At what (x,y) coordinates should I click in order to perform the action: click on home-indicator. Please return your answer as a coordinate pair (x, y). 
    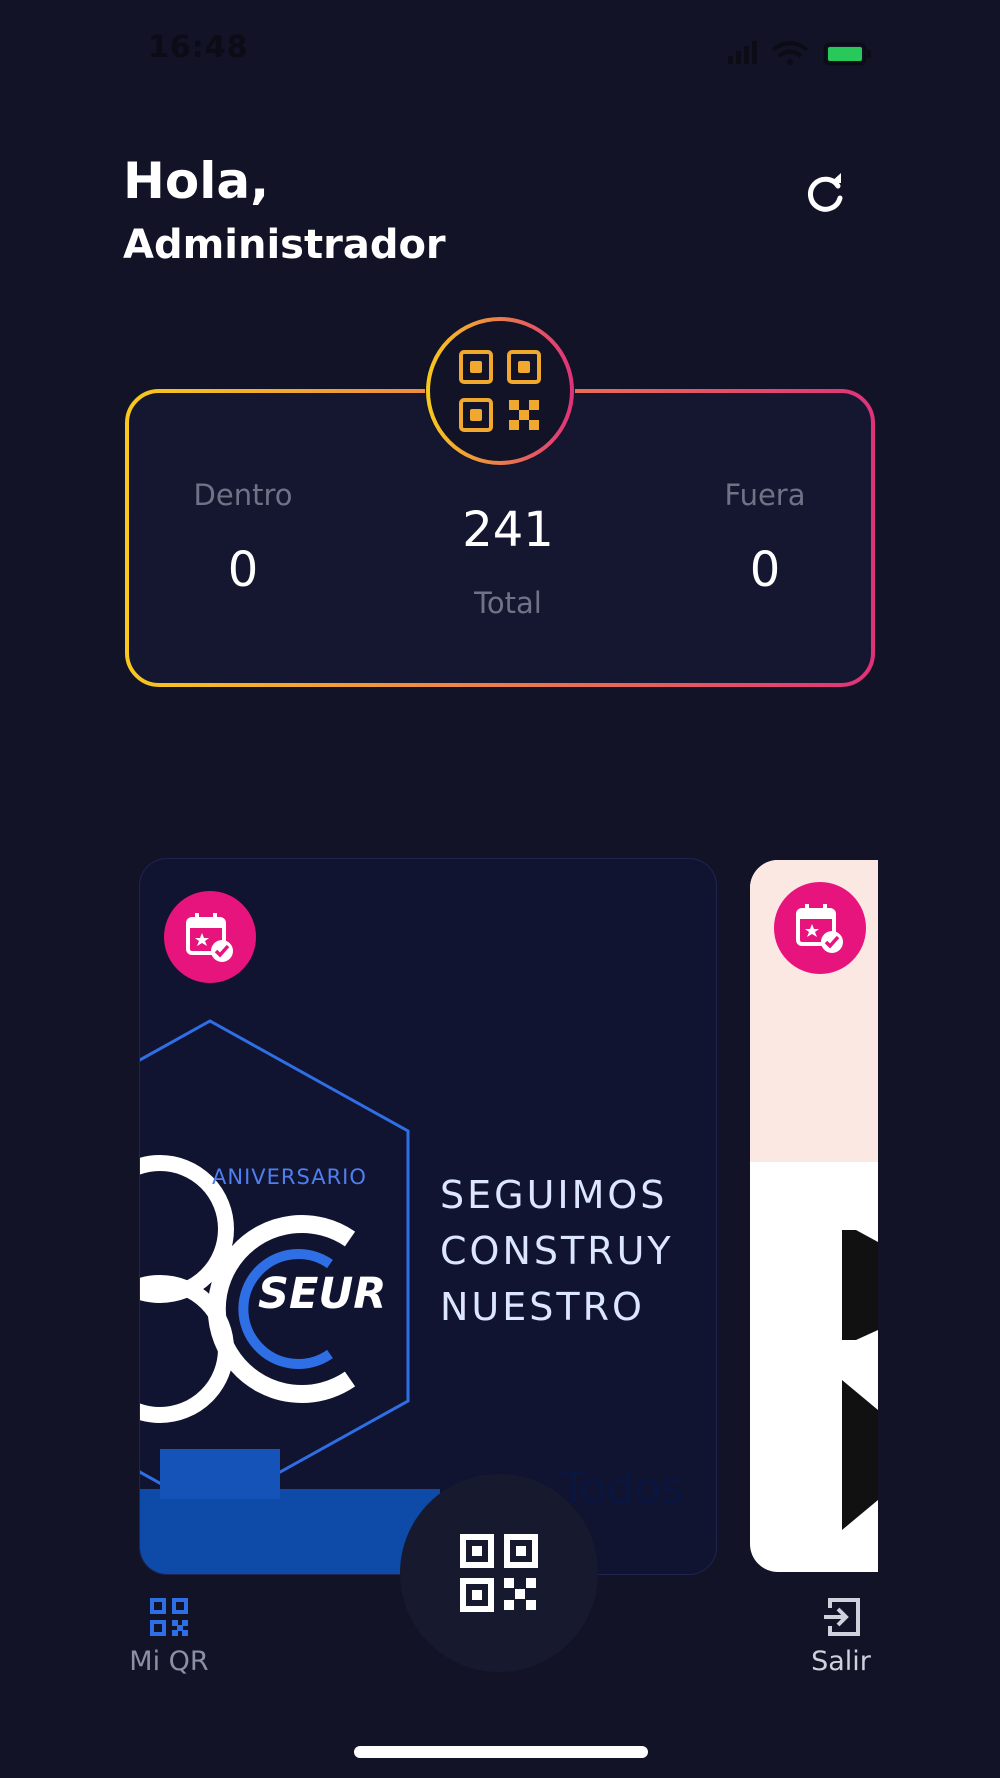
    Looking at the image, I should click on (501, 1752).